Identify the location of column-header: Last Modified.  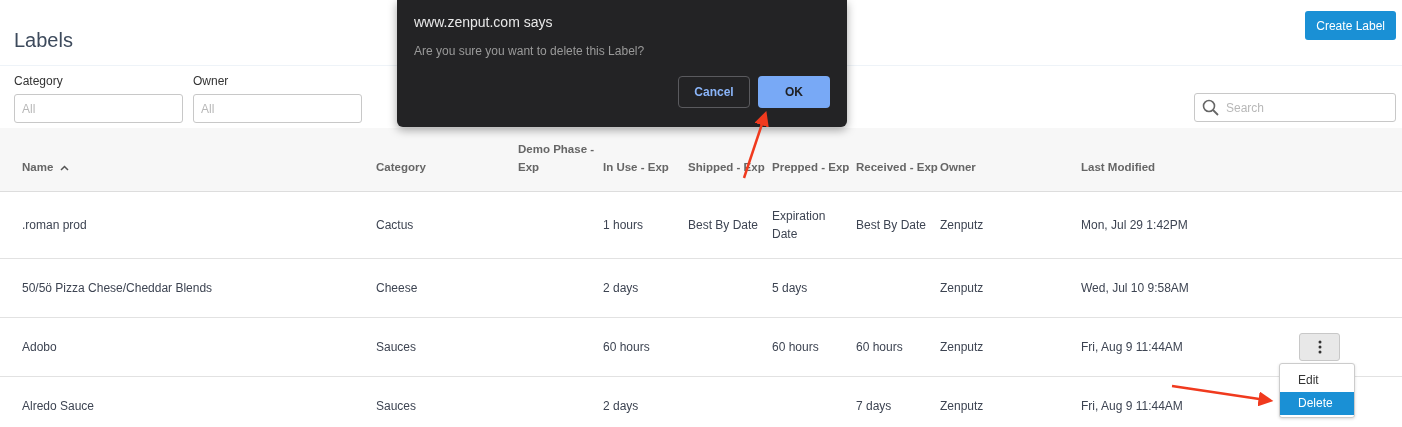
(1118, 167).